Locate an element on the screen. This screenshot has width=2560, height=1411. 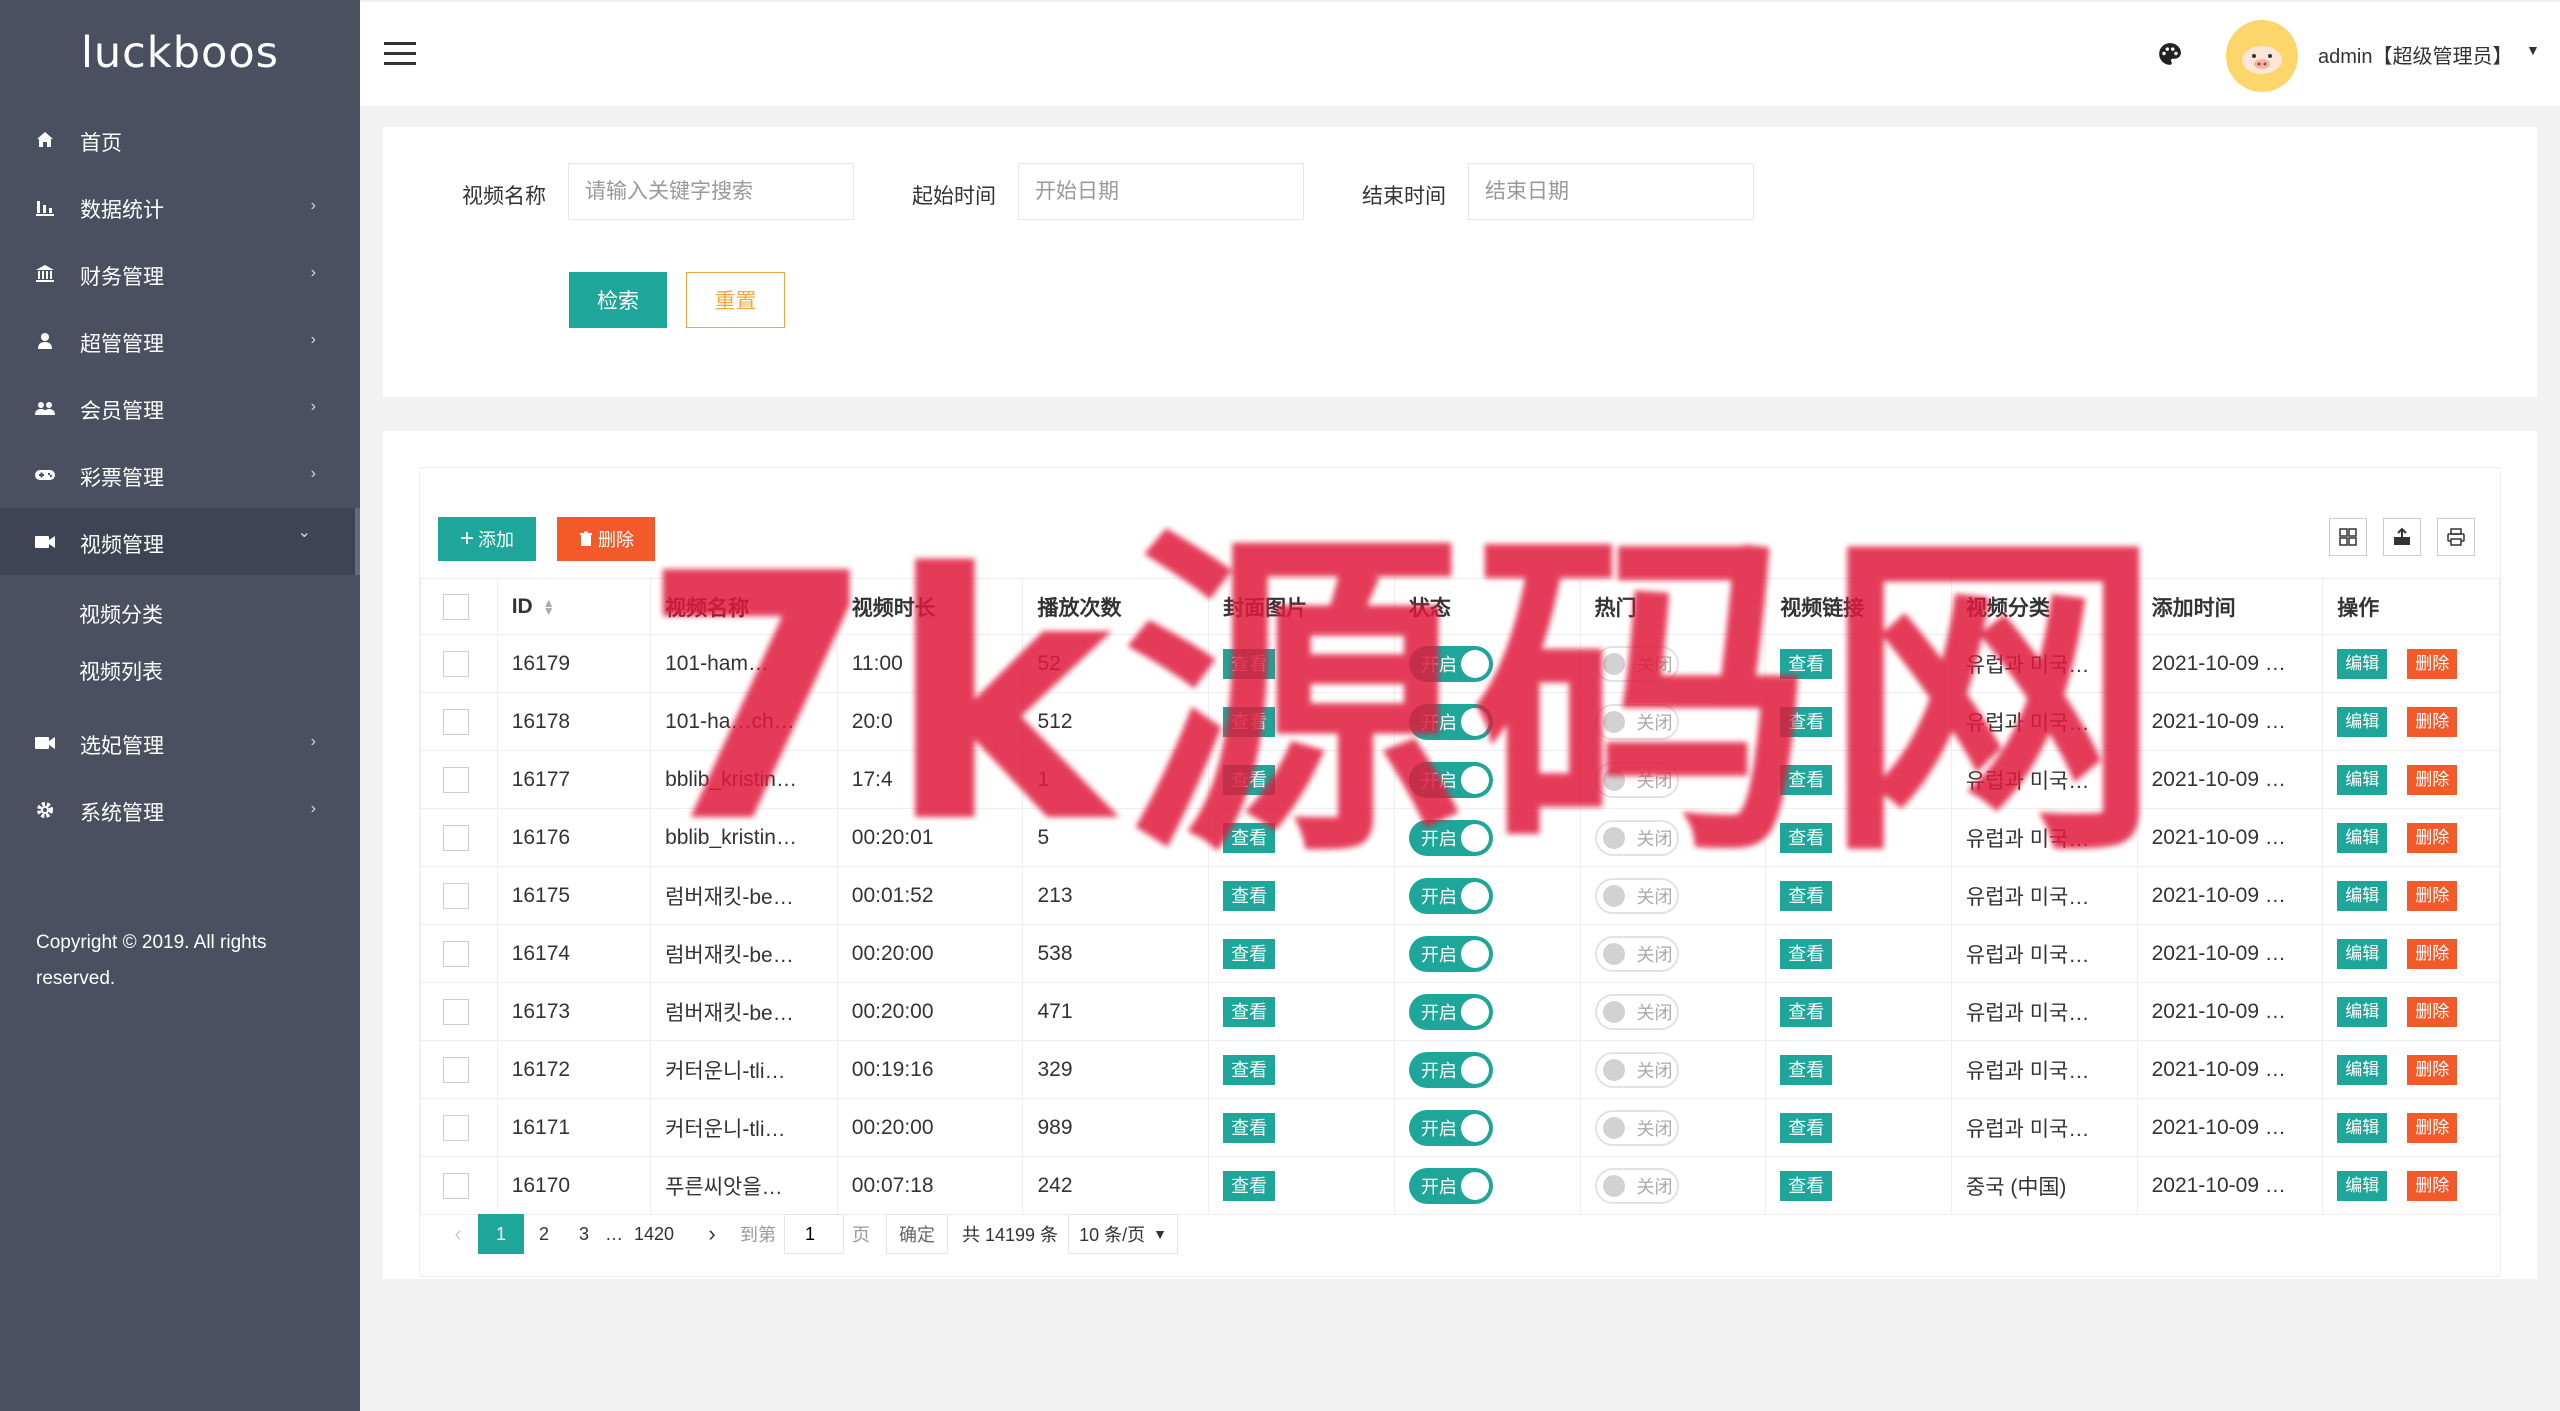
menu-toggle-icon is located at coordinates (400, 54).